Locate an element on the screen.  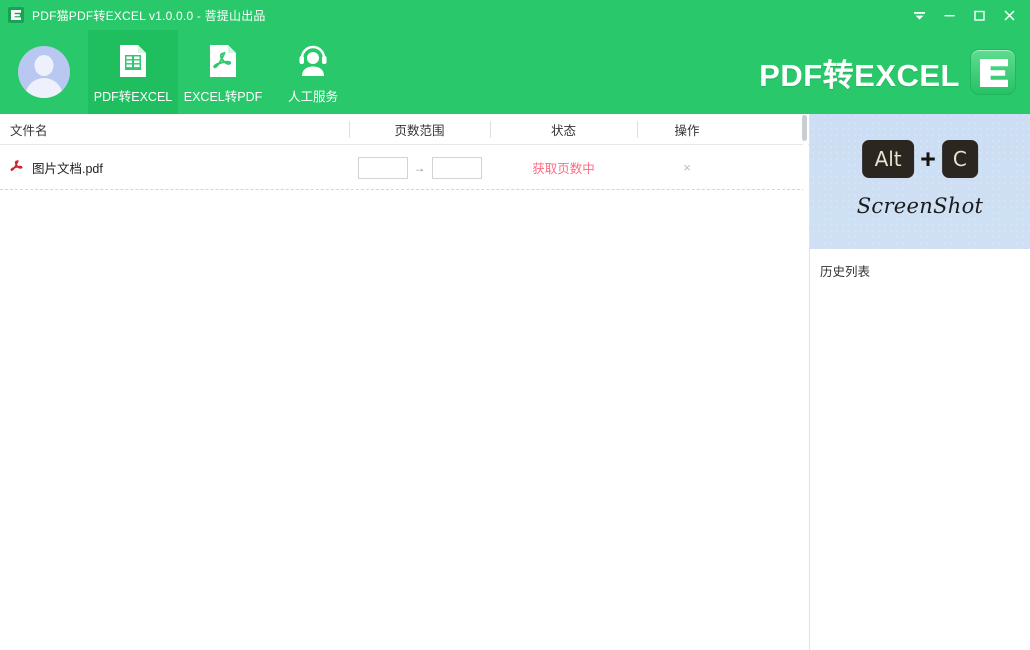
menu-collapse-icon is located at coordinates (919, 15).